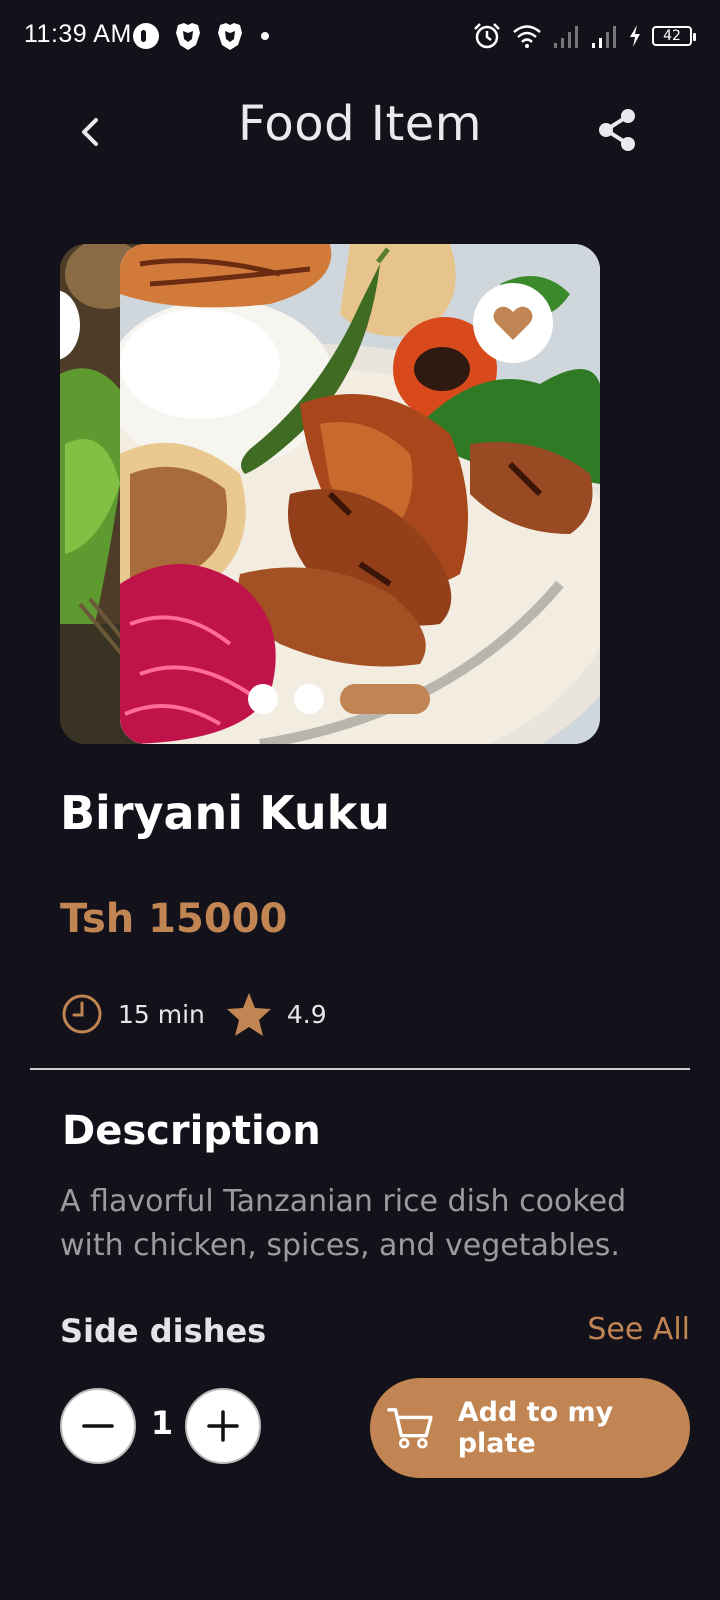  What do you see at coordinates (487, 36) in the screenshot?
I see `alarm-icon` at bounding box center [487, 36].